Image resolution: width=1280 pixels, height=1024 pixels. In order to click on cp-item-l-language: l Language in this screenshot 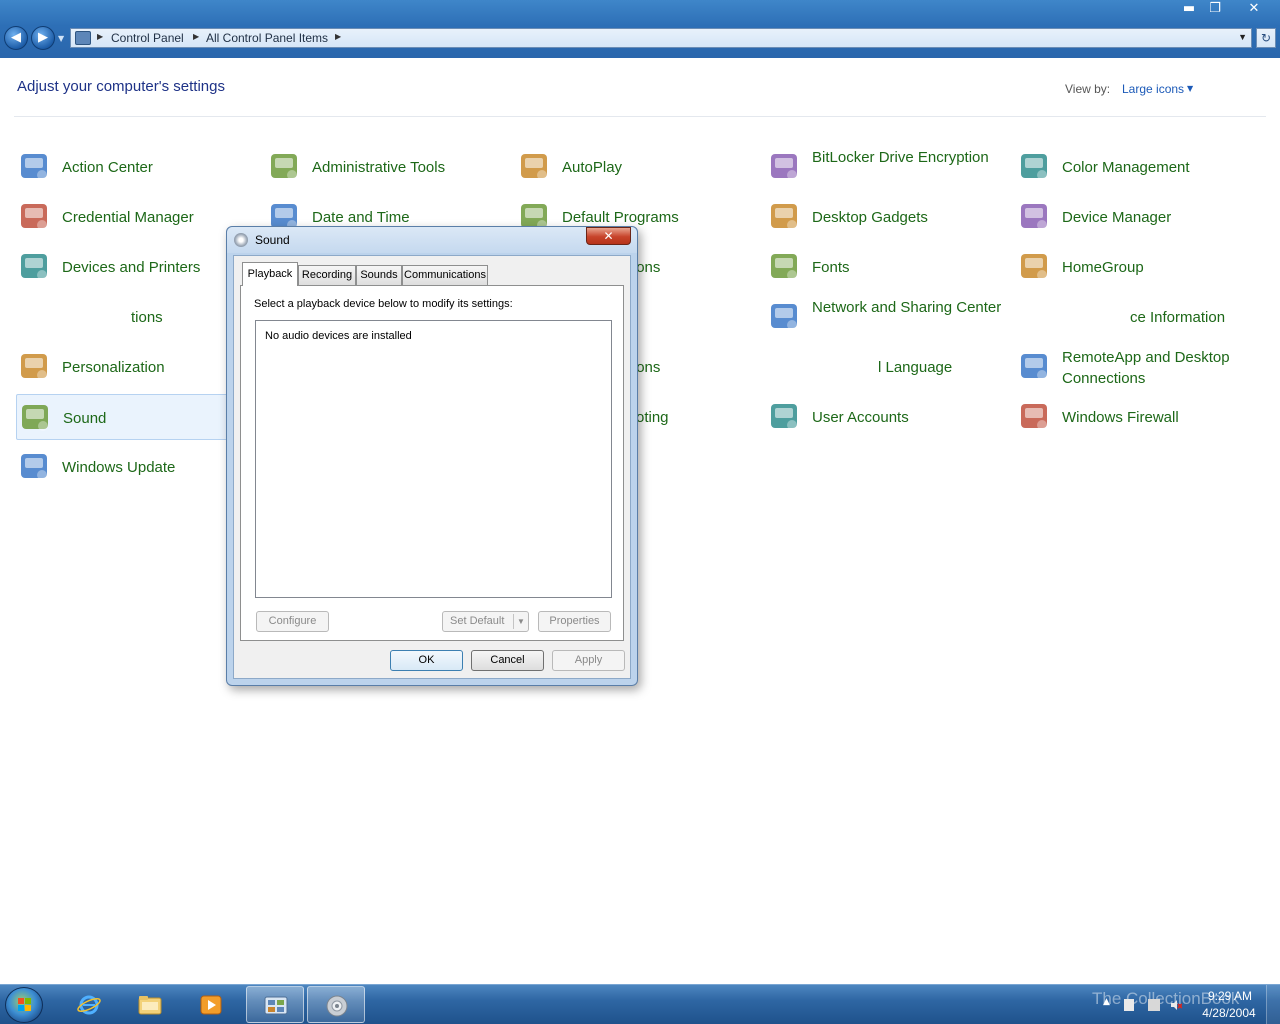, I will do `click(886, 367)`.